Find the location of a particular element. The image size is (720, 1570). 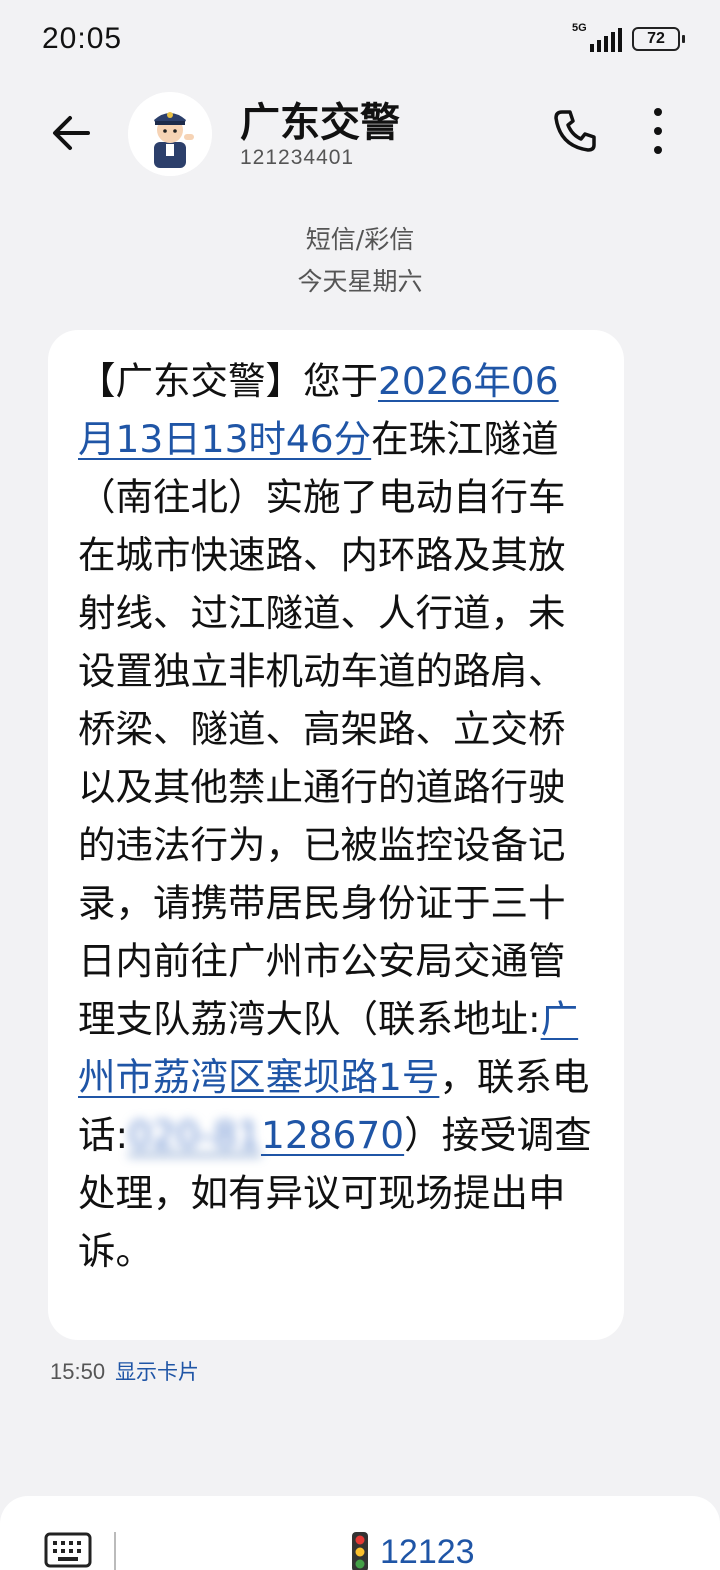

date-separator: 今天星期六 is located at coordinates (360, 281).